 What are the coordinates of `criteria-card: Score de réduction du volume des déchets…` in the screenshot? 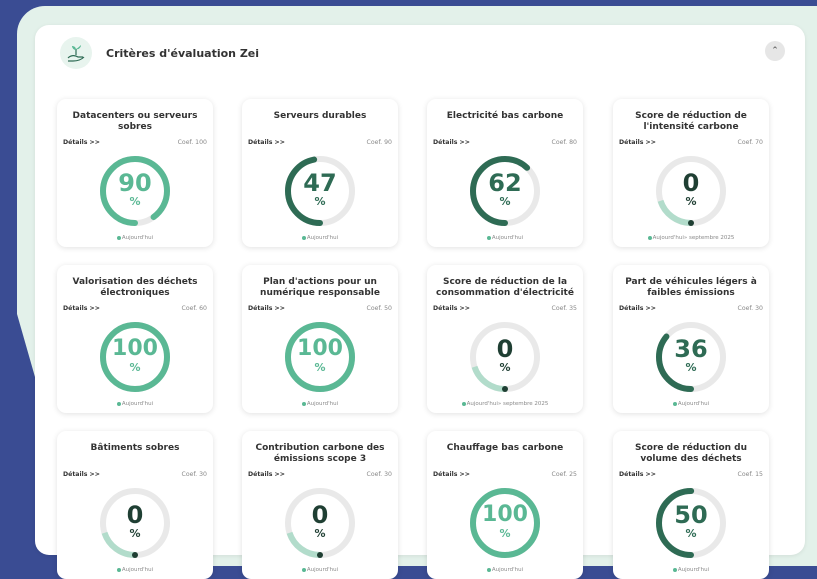 It's located at (691, 505).